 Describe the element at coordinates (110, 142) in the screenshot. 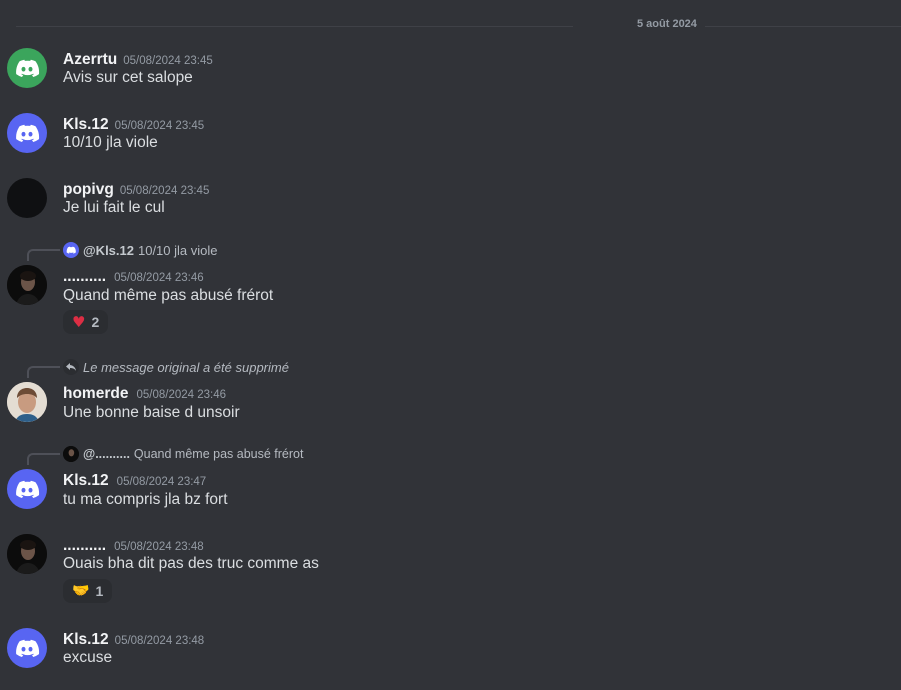

I see `message-content: 10/10 jla viole` at that location.